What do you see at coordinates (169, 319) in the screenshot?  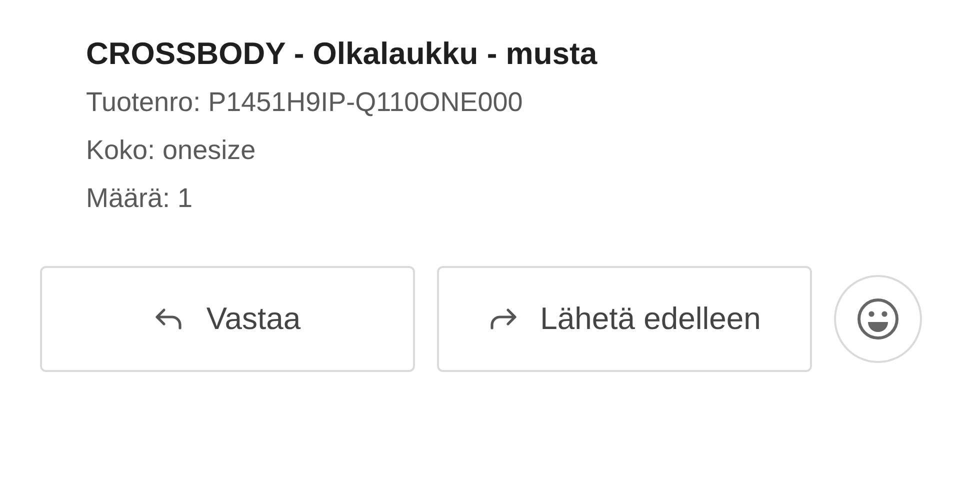 I see `reply-icon` at bounding box center [169, 319].